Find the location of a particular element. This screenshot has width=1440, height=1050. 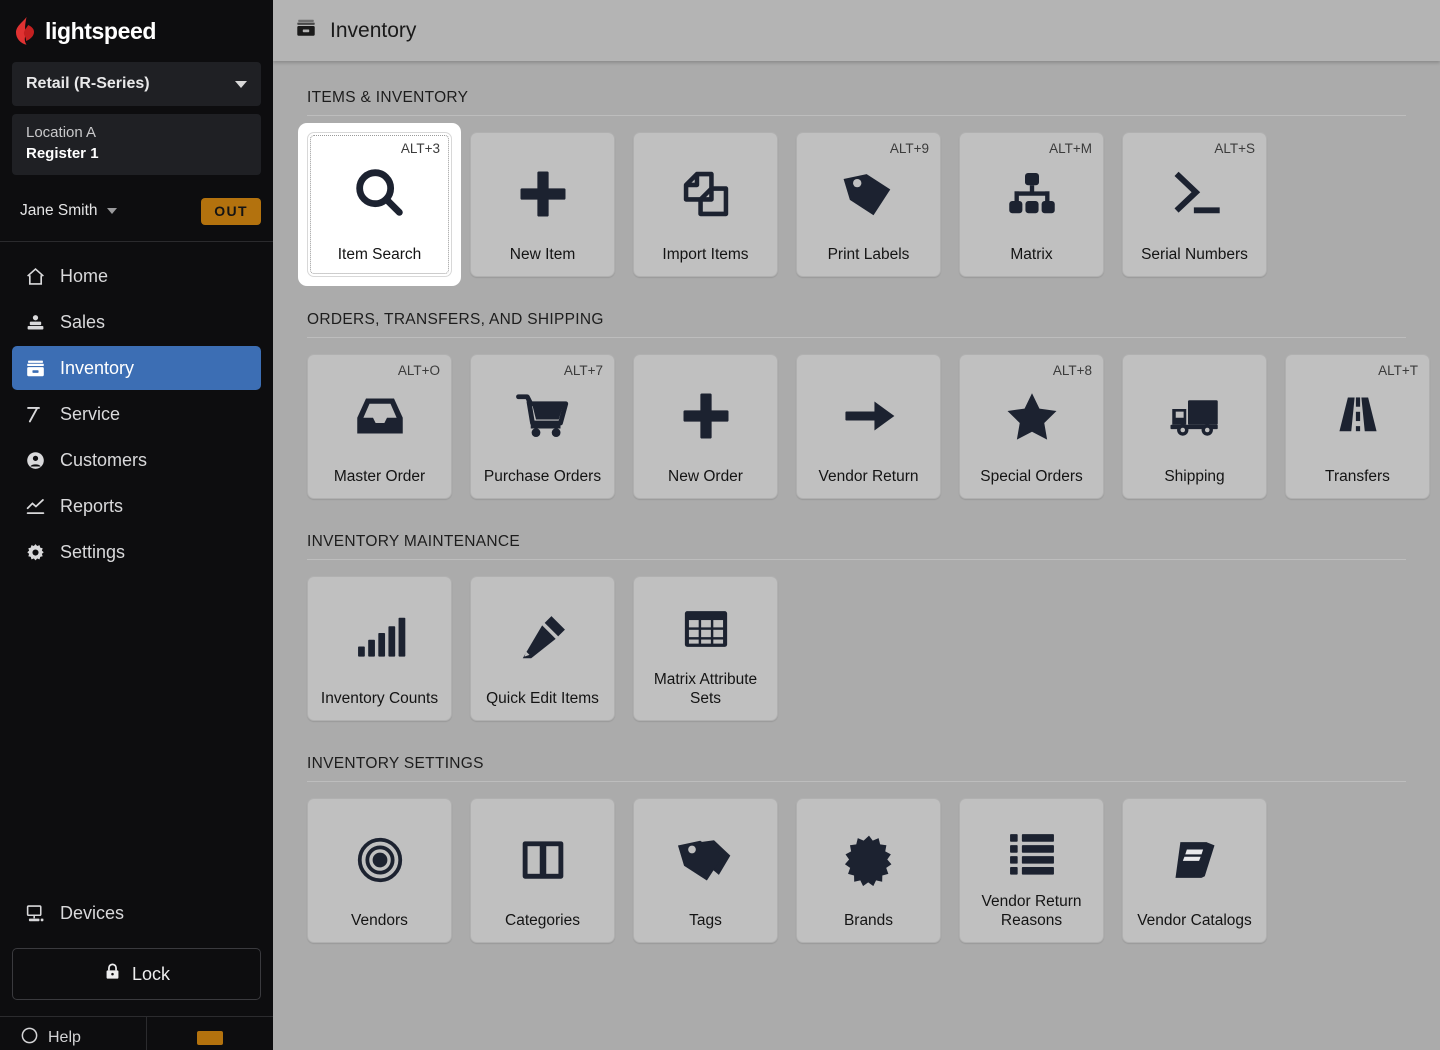

monitor-icon is located at coordinates (35, 913).